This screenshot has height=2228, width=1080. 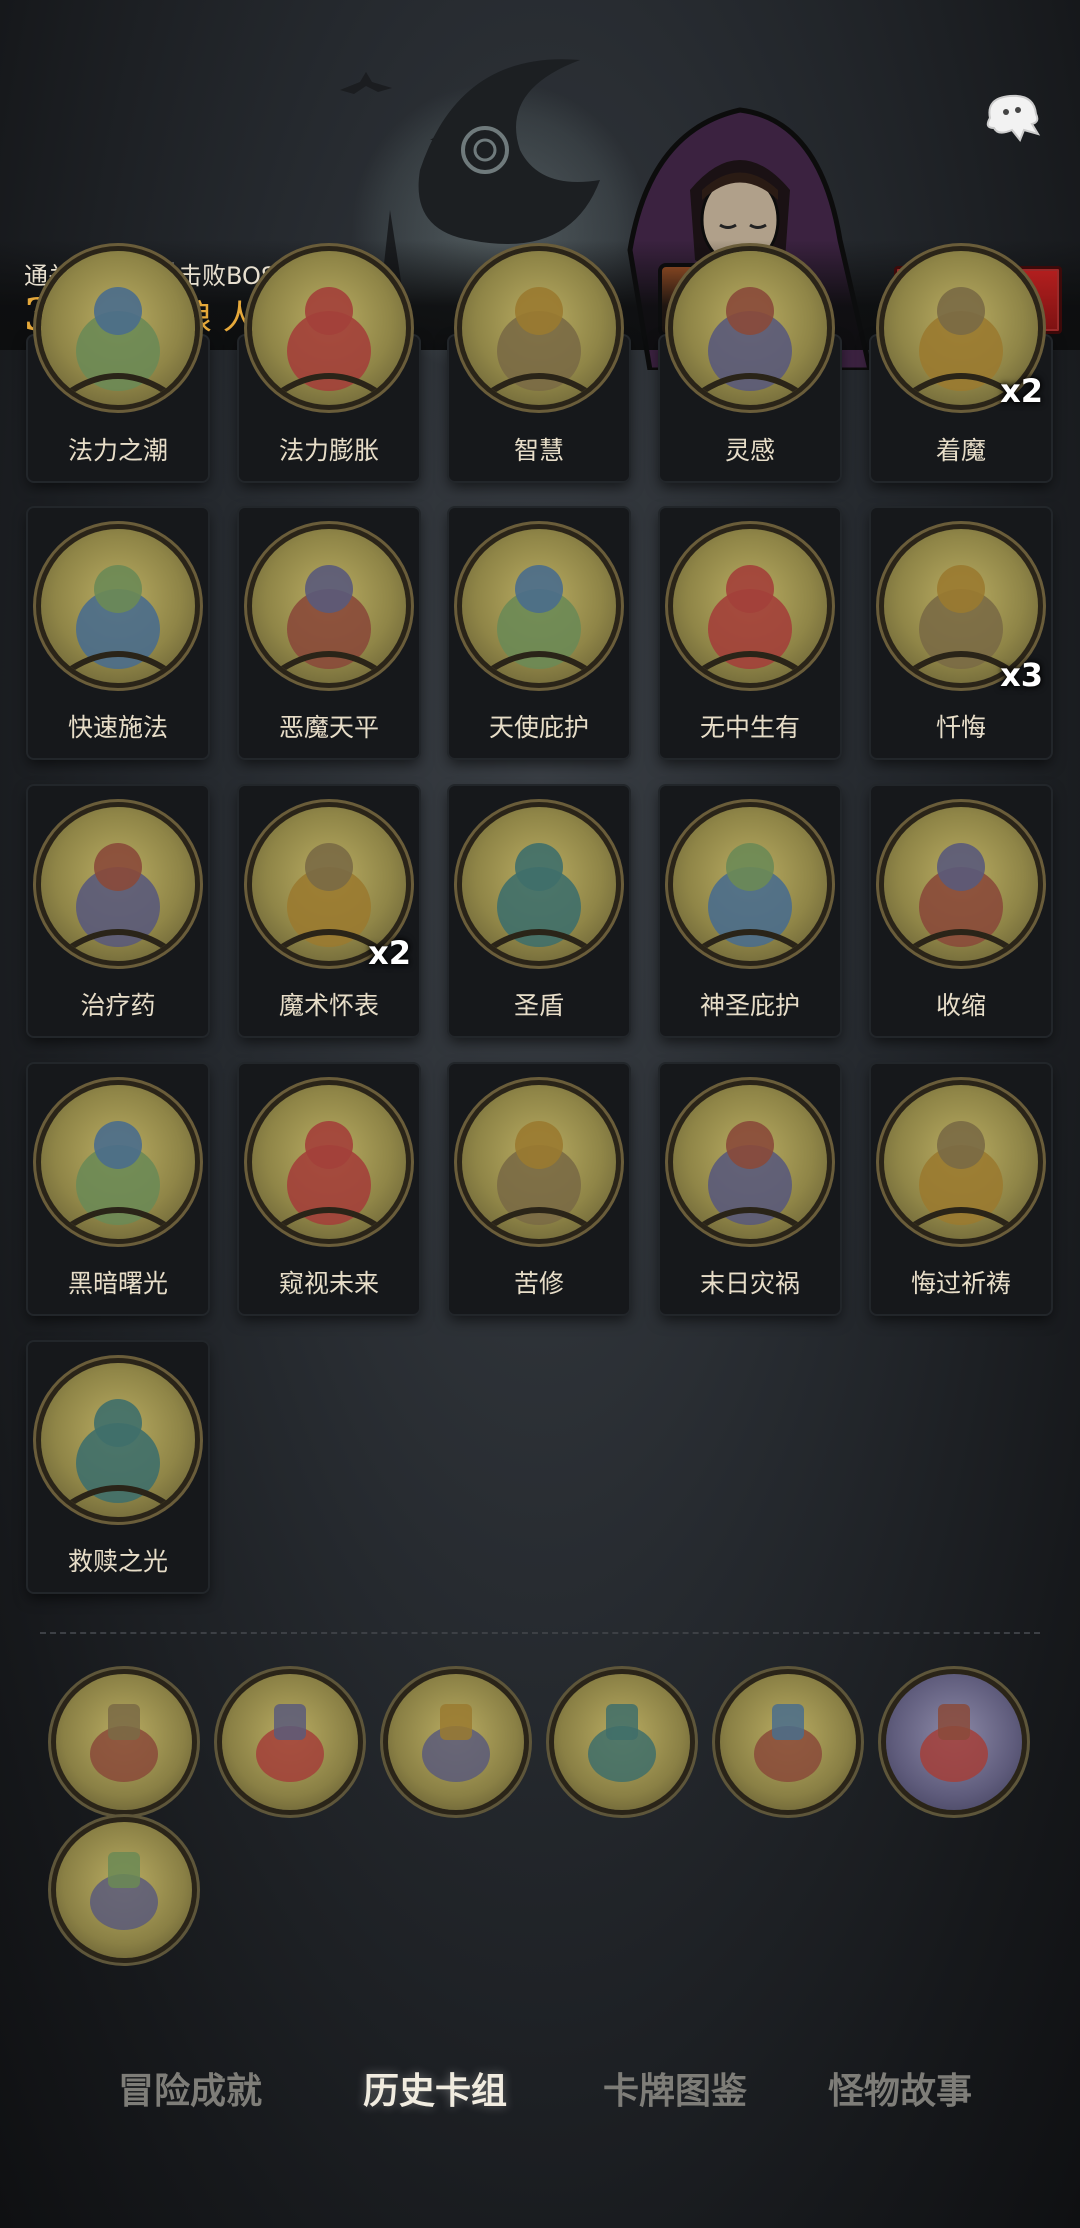 I want to click on section-divider, so click(x=540, y=1633).